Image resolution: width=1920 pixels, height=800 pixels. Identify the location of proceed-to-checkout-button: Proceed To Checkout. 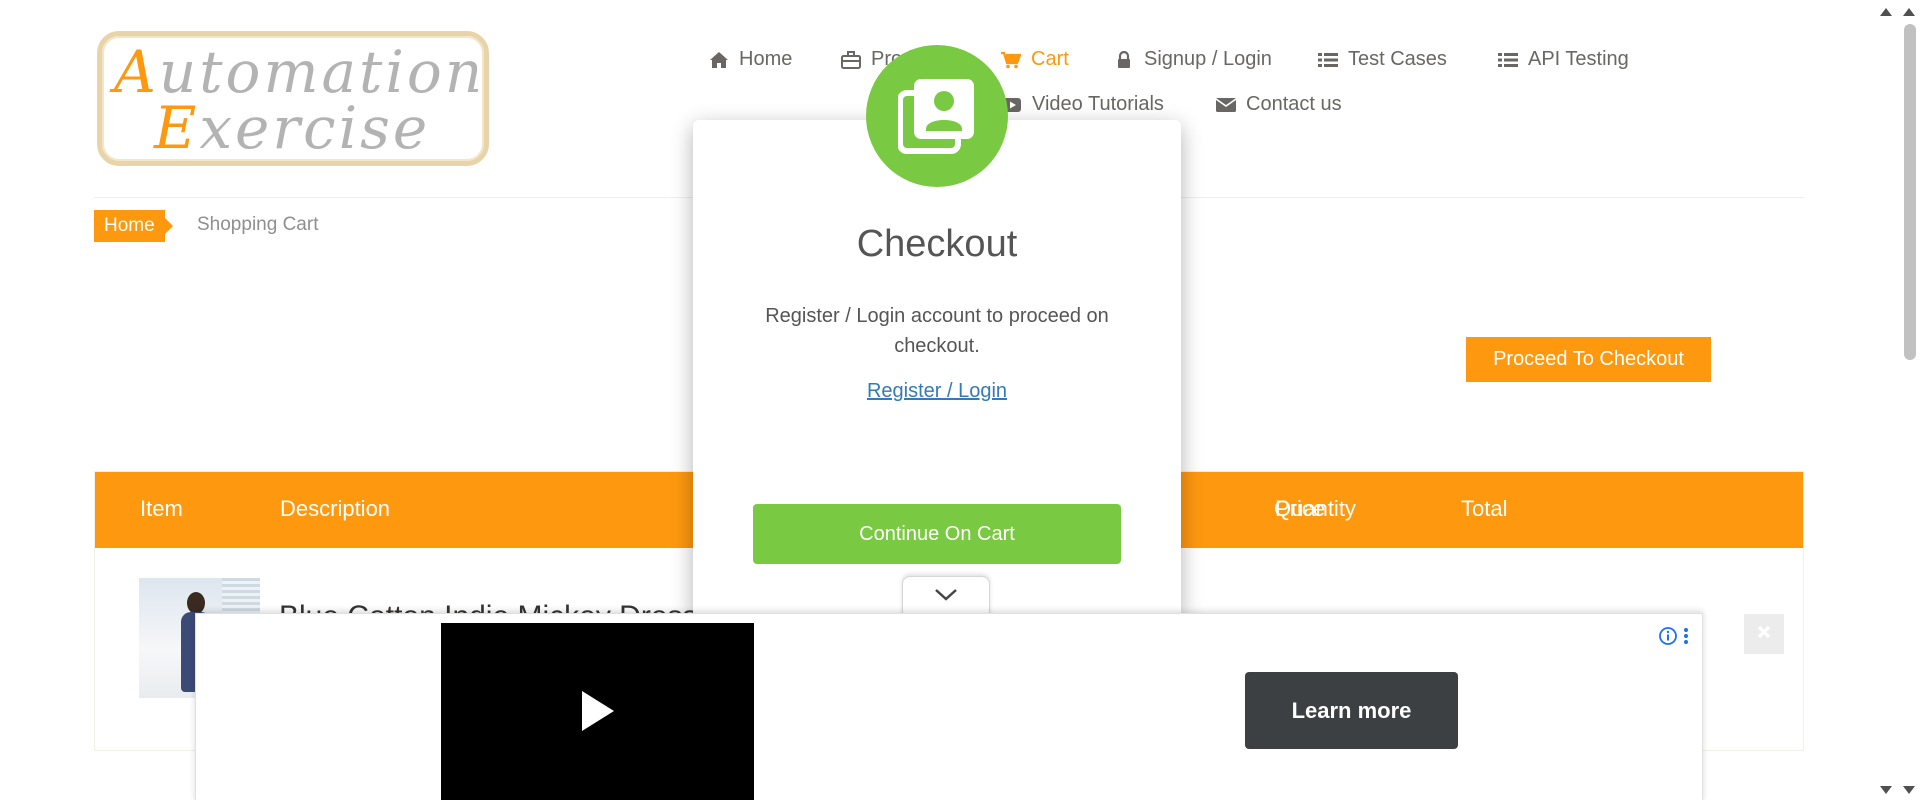
(1588, 359).